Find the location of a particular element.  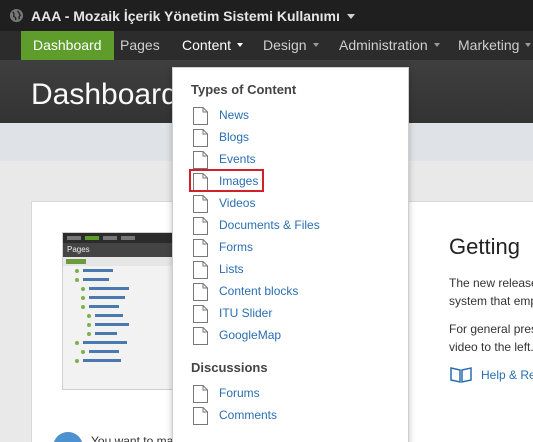

book-icon is located at coordinates (461, 375).